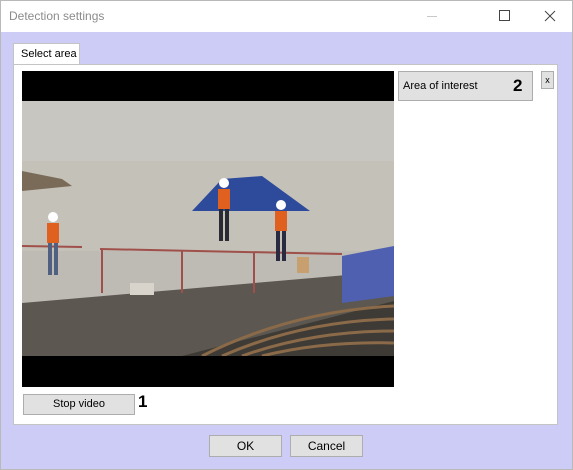 This screenshot has width=573, height=470. What do you see at coordinates (286, 16) in the screenshot?
I see `title-bar: Detection settings` at bounding box center [286, 16].